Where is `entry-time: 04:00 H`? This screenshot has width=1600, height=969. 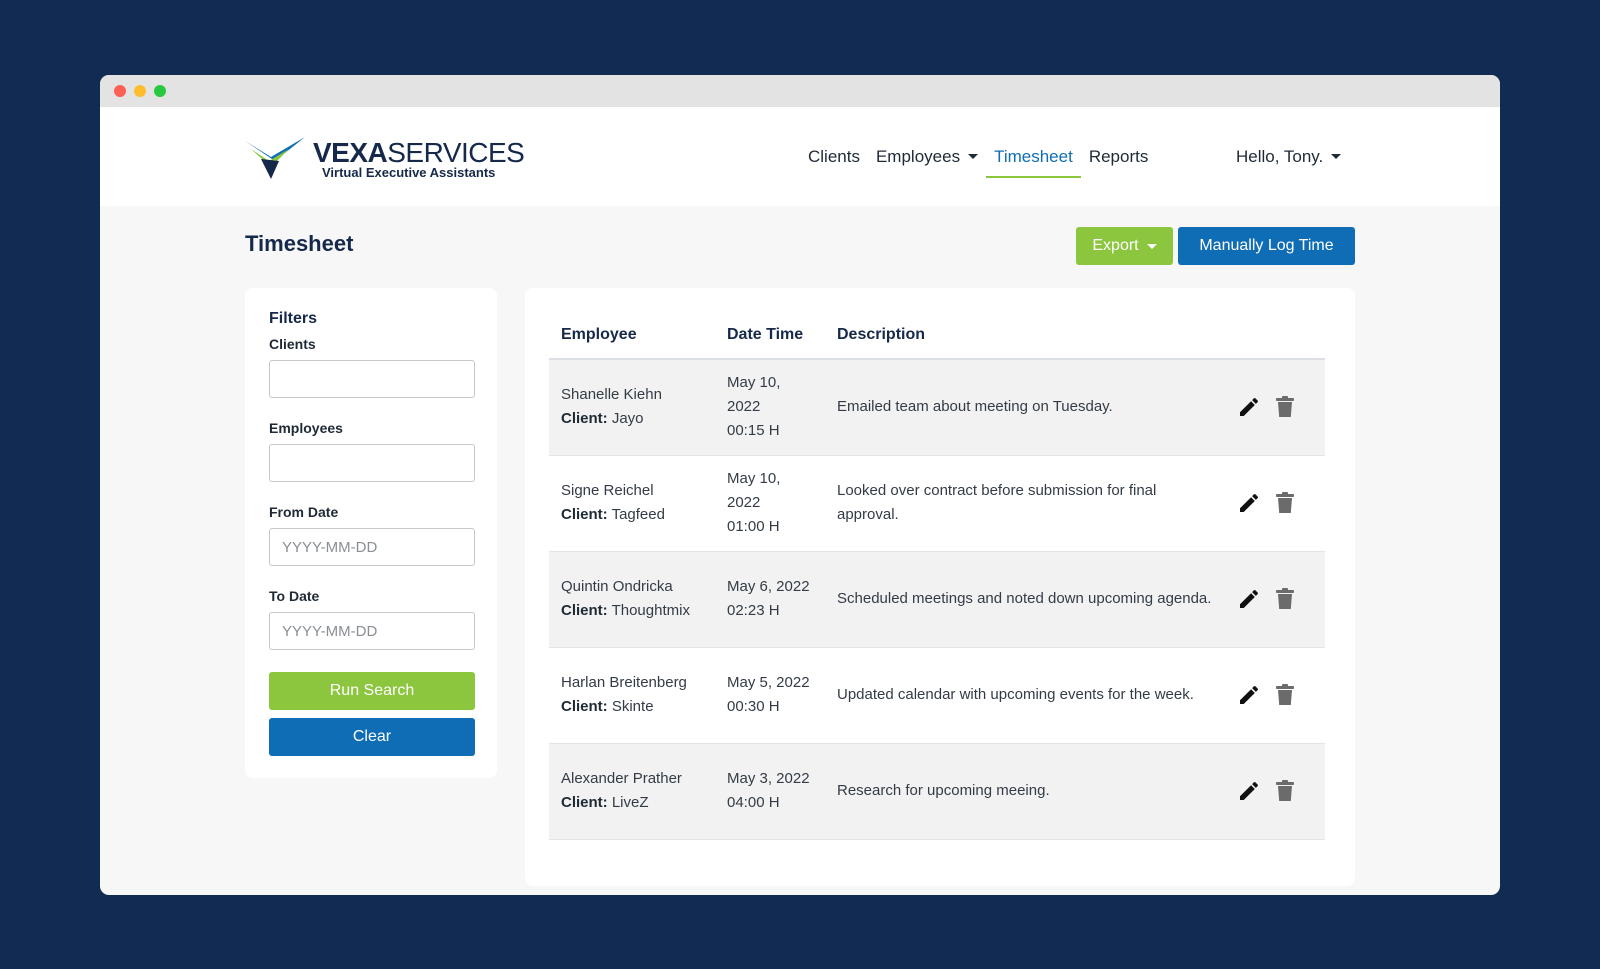 entry-time: 04:00 H is located at coordinates (753, 802).